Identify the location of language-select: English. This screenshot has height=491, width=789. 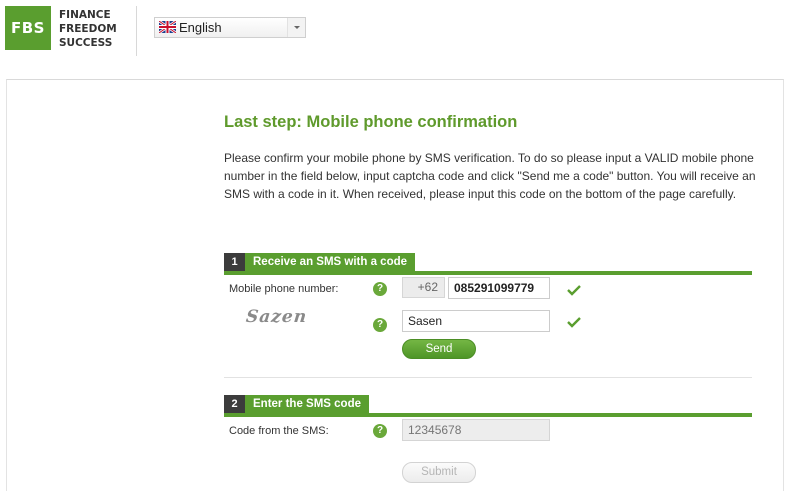
(230, 27).